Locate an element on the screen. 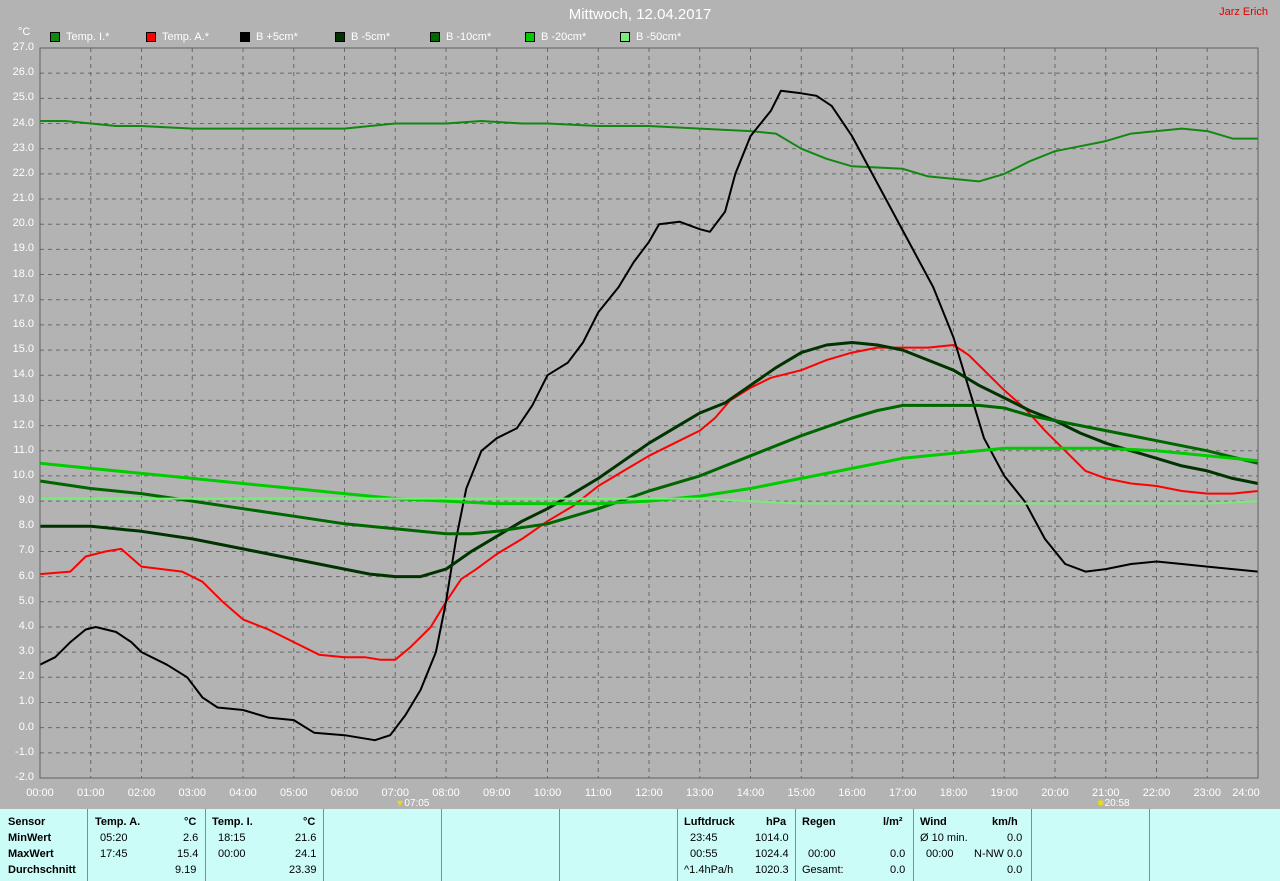 The image size is (1280, 881). wind-max-time: 00:00 is located at coordinates (940, 854).